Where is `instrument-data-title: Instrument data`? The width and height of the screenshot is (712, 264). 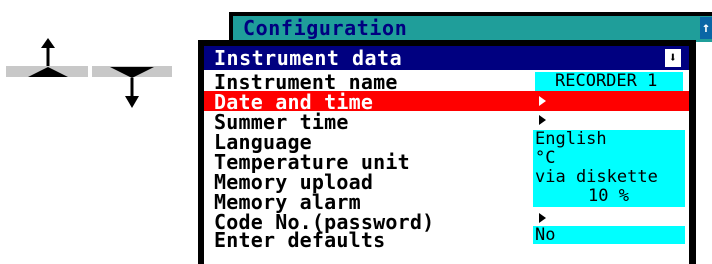 instrument-data-title: Instrument data is located at coordinates (308, 58).